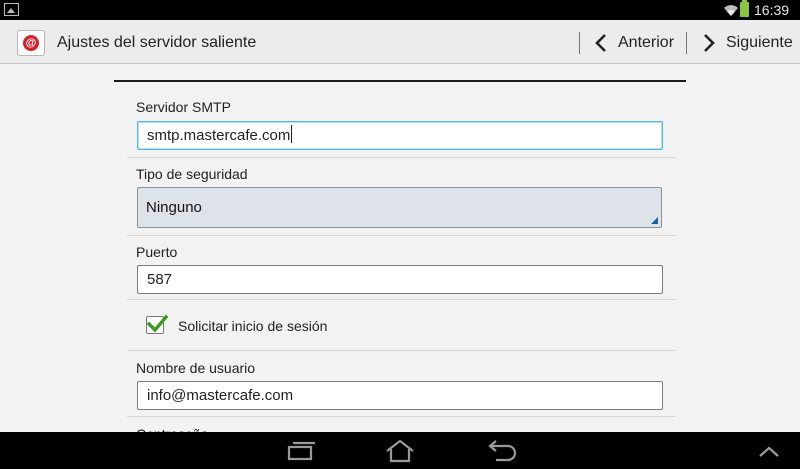  What do you see at coordinates (759, 42) in the screenshot?
I see `next-button-label: Siguiente` at bounding box center [759, 42].